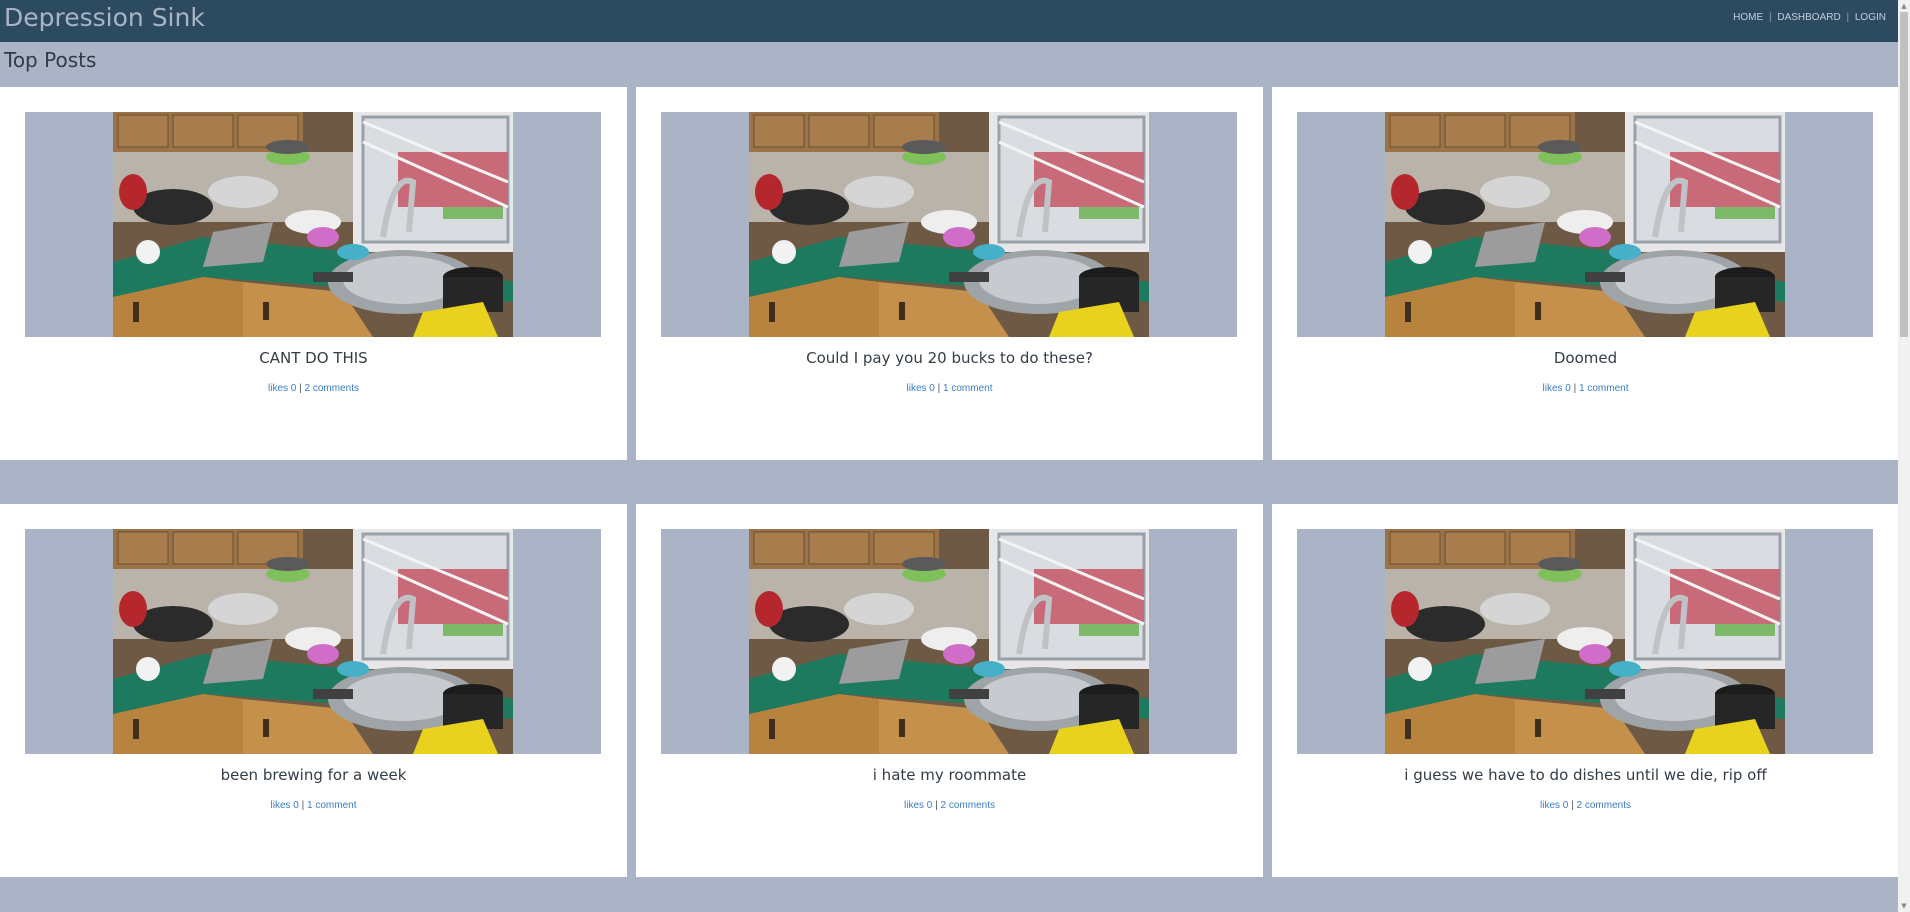  I want to click on post-title: Doomed, so click(1585, 358).